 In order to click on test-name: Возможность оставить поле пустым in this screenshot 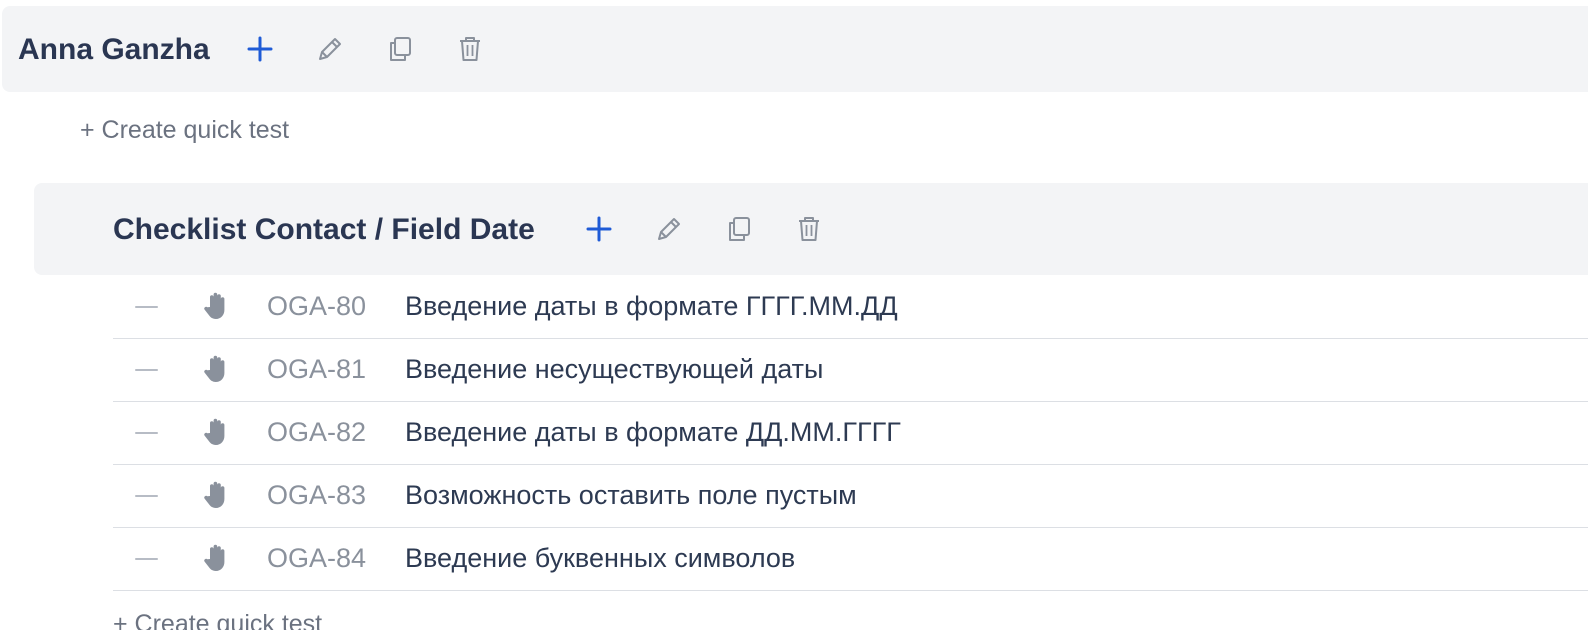, I will do `click(631, 495)`.